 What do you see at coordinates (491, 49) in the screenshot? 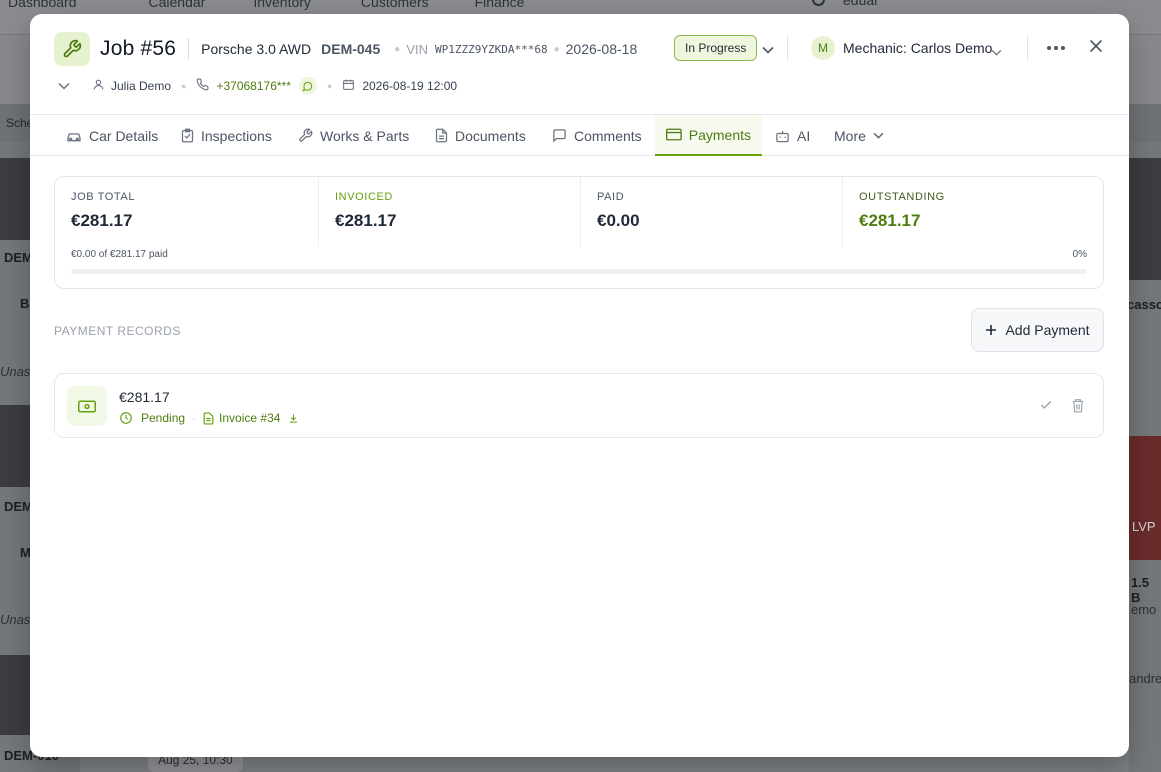
I see `vin-value: WP1ZZZ9YZKDA***68` at bounding box center [491, 49].